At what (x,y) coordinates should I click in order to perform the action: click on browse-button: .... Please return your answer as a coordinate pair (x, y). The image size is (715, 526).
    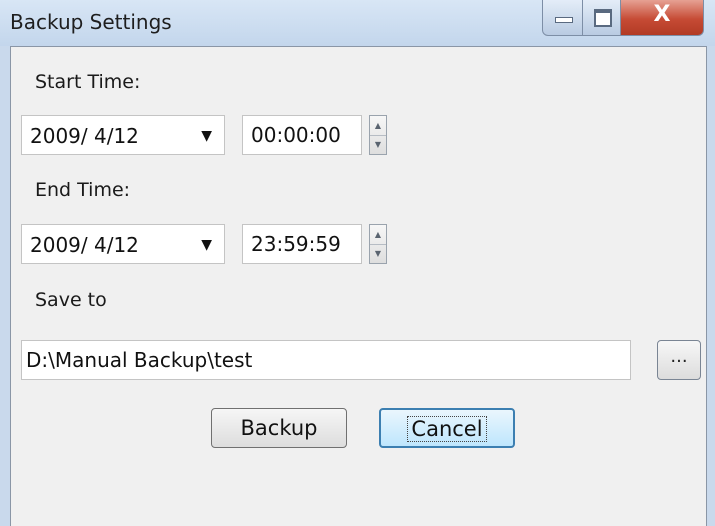
    Looking at the image, I should click on (679, 360).